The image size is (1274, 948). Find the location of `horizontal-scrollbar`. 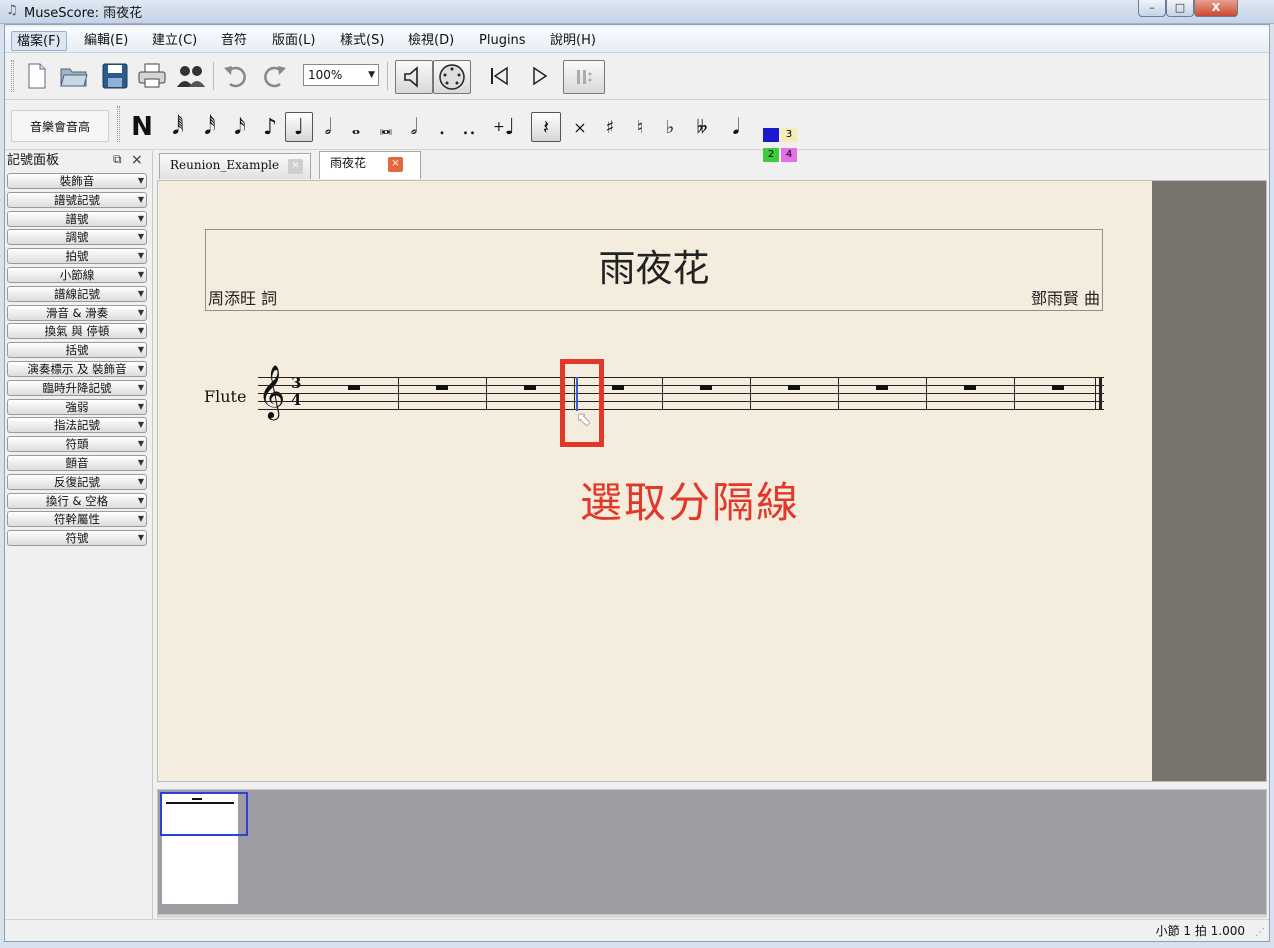

horizontal-scrollbar is located at coordinates (712, 916).